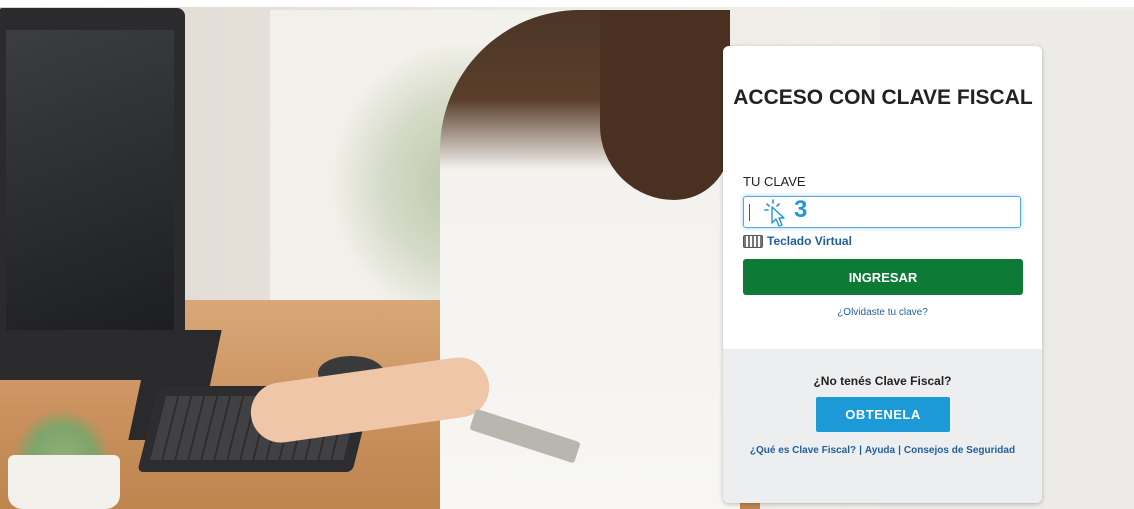 The image size is (1134, 509). I want to click on password-input: 3, so click(882, 212).